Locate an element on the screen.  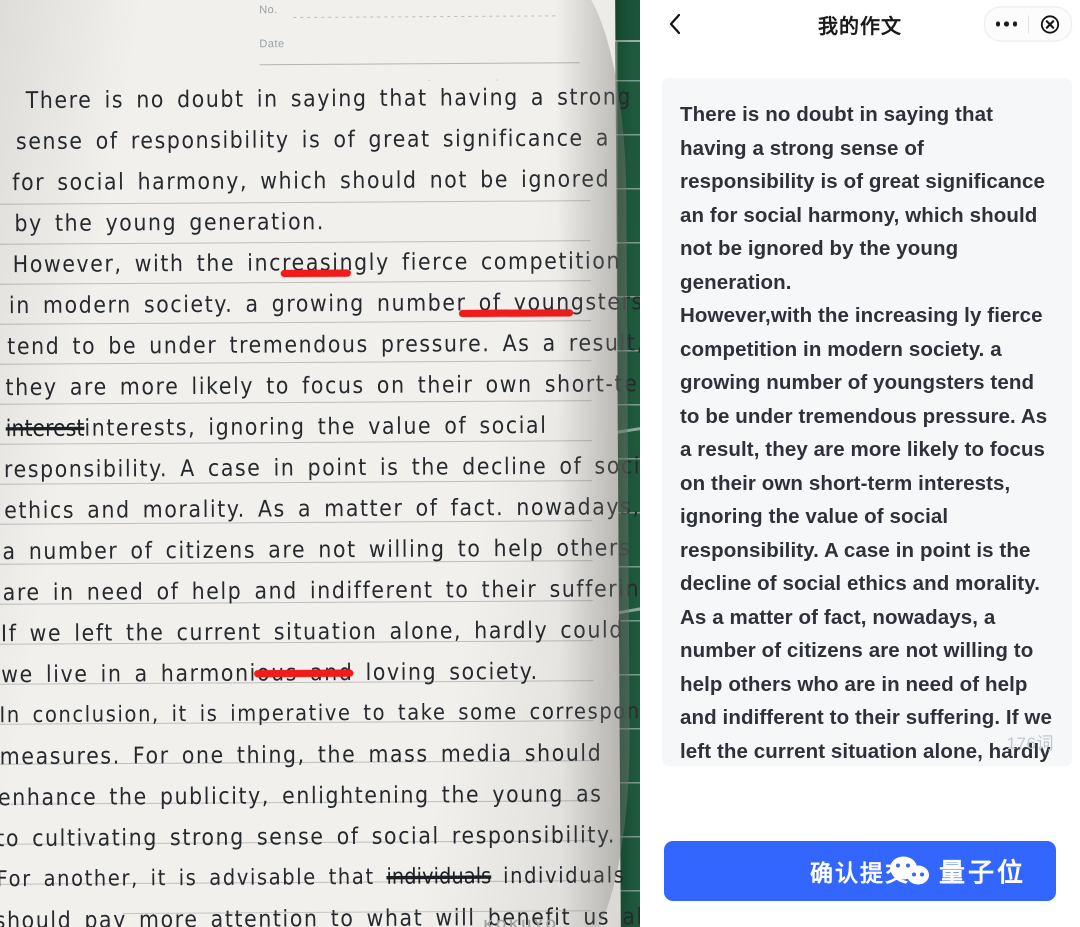
notebook-no-dotline is located at coordinates (426, 16).